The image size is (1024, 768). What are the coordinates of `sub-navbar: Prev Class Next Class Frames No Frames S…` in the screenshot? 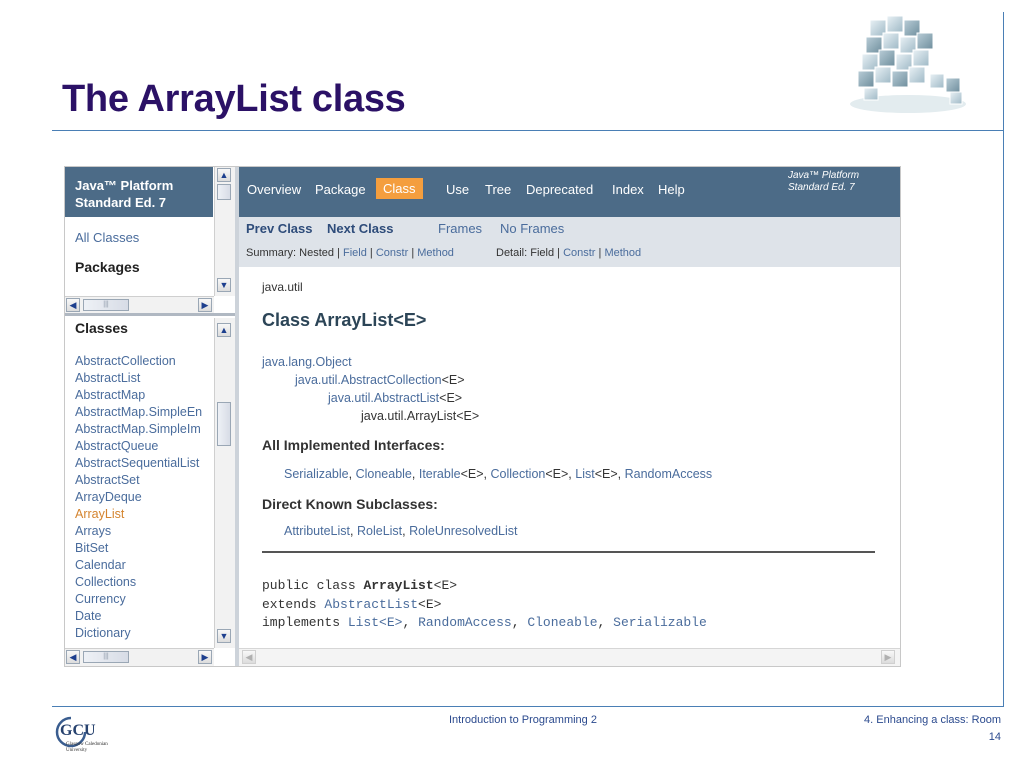 It's located at (569, 242).